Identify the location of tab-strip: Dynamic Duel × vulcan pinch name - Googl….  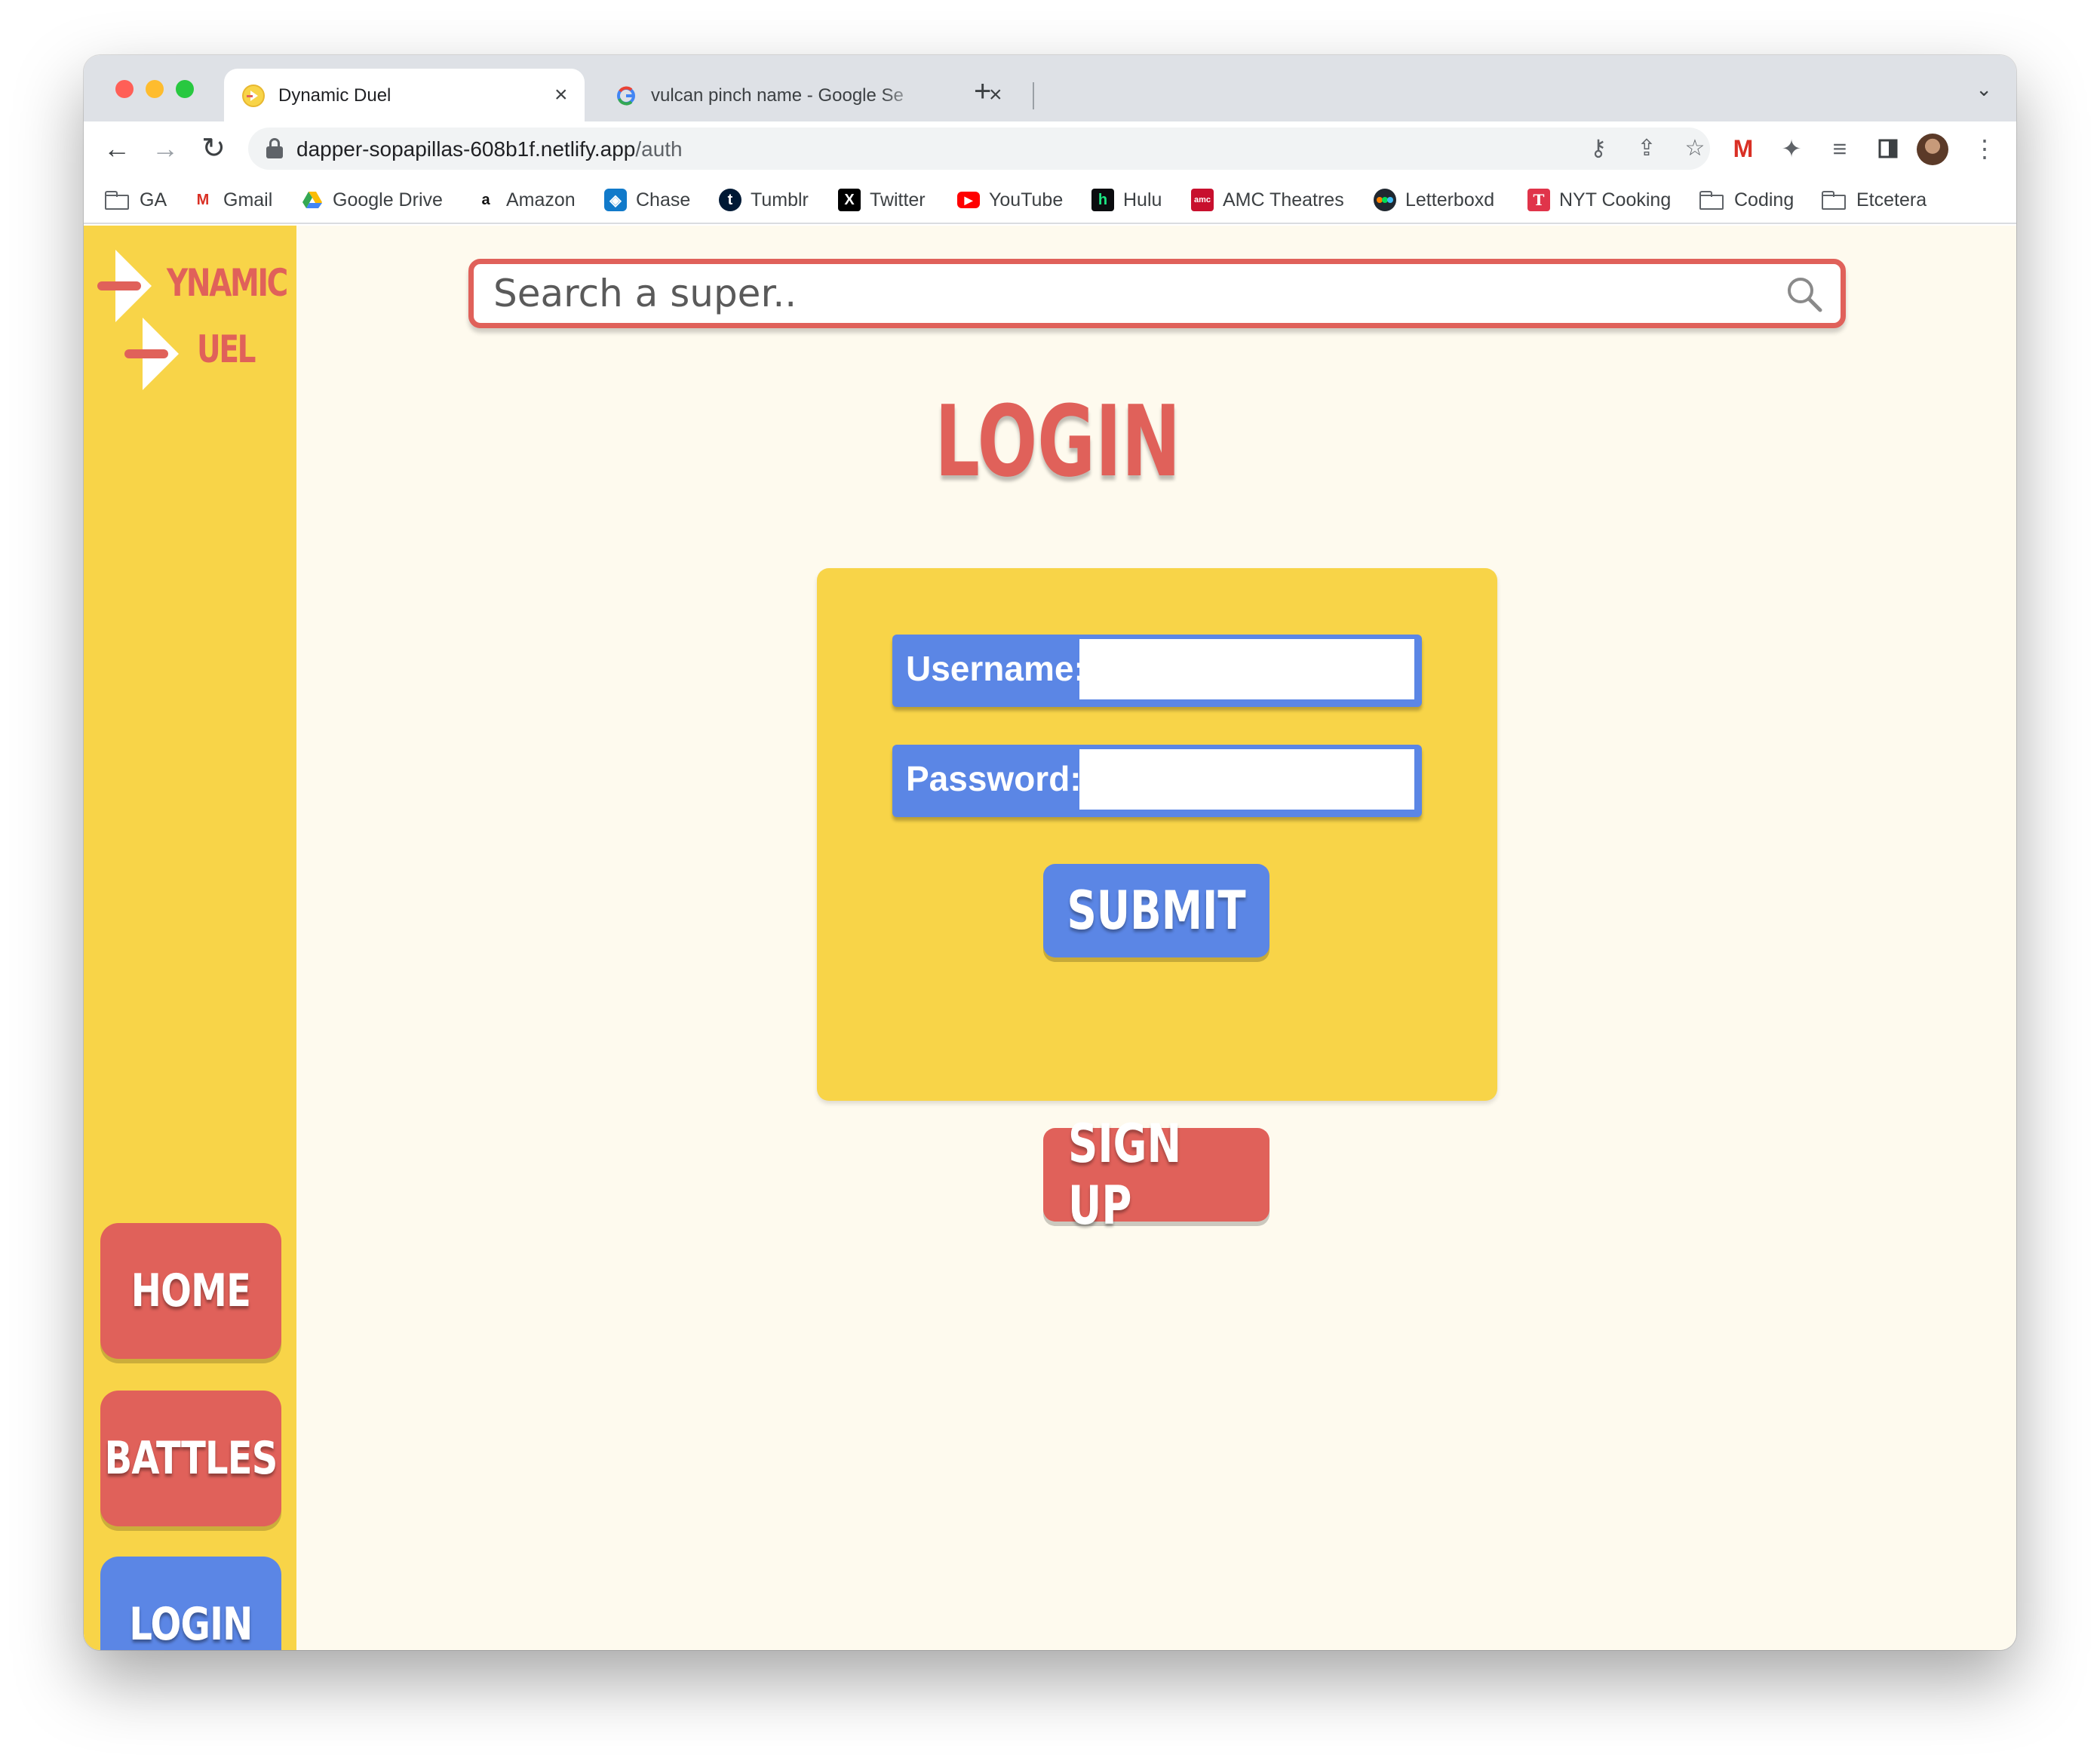
(1050, 88).